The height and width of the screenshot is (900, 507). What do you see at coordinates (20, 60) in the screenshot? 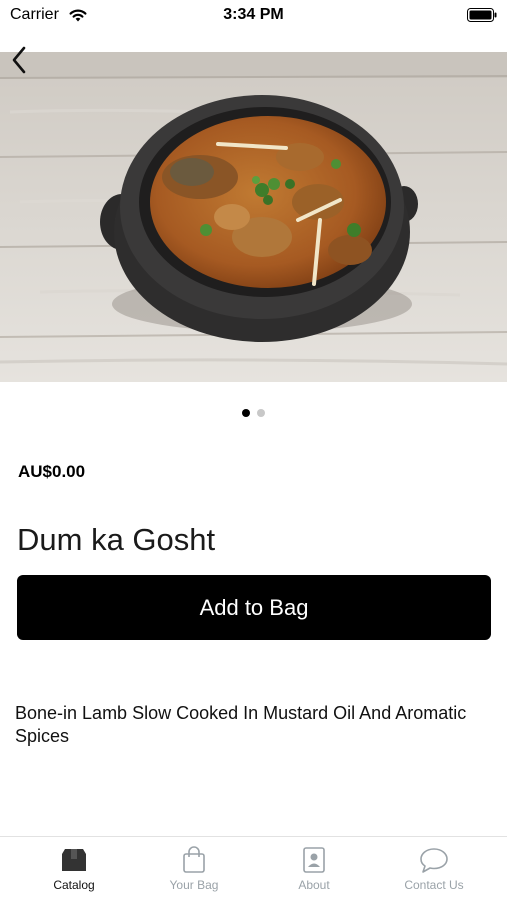
I see `back-chevron-icon` at bounding box center [20, 60].